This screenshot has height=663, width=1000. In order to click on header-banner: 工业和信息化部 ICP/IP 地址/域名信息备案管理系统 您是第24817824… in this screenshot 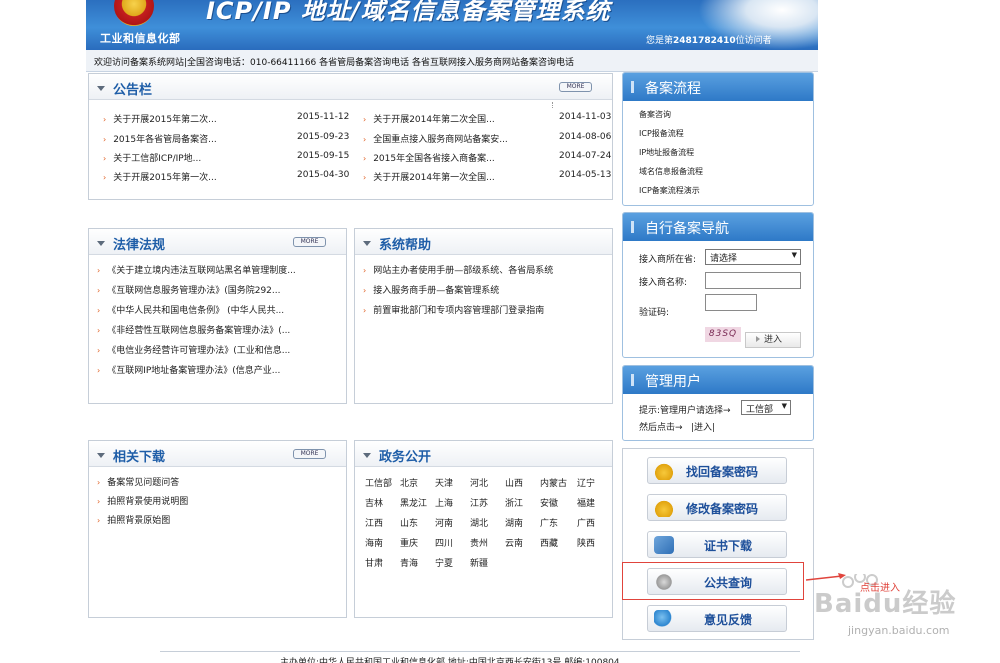, I will do `click(452, 25)`.